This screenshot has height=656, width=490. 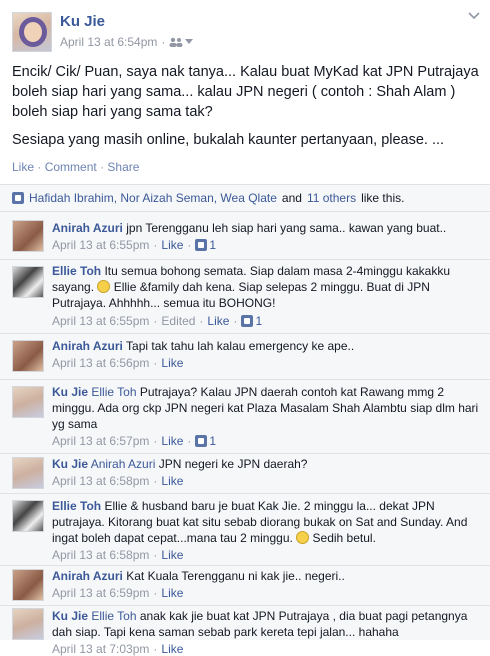 What do you see at coordinates (245, 30) in the screenshot?
I see `post-header: Ku Jie April 13 at 6:54pm ·` at bounding box center [245, 30].